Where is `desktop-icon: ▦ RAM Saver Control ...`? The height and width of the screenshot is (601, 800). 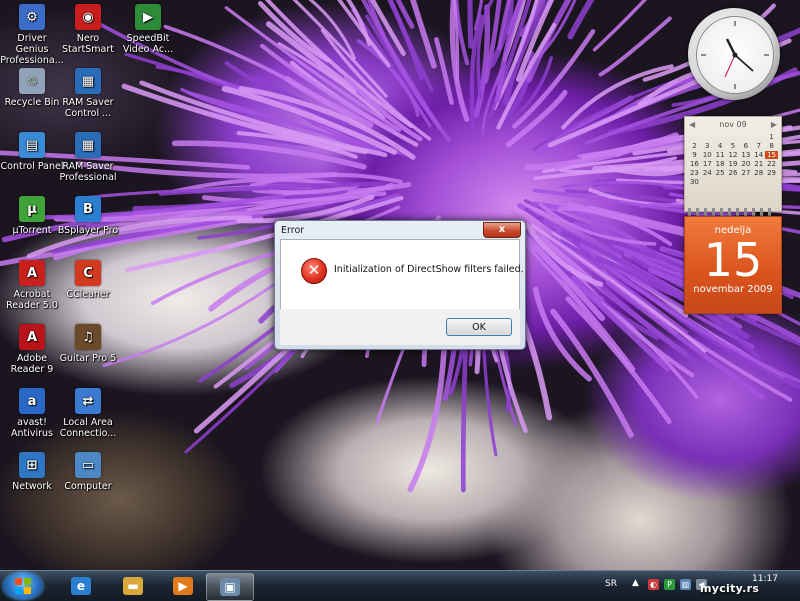
desktop-icon: ▦ RAM Saver Control ... is located at coordinates (88, 93).